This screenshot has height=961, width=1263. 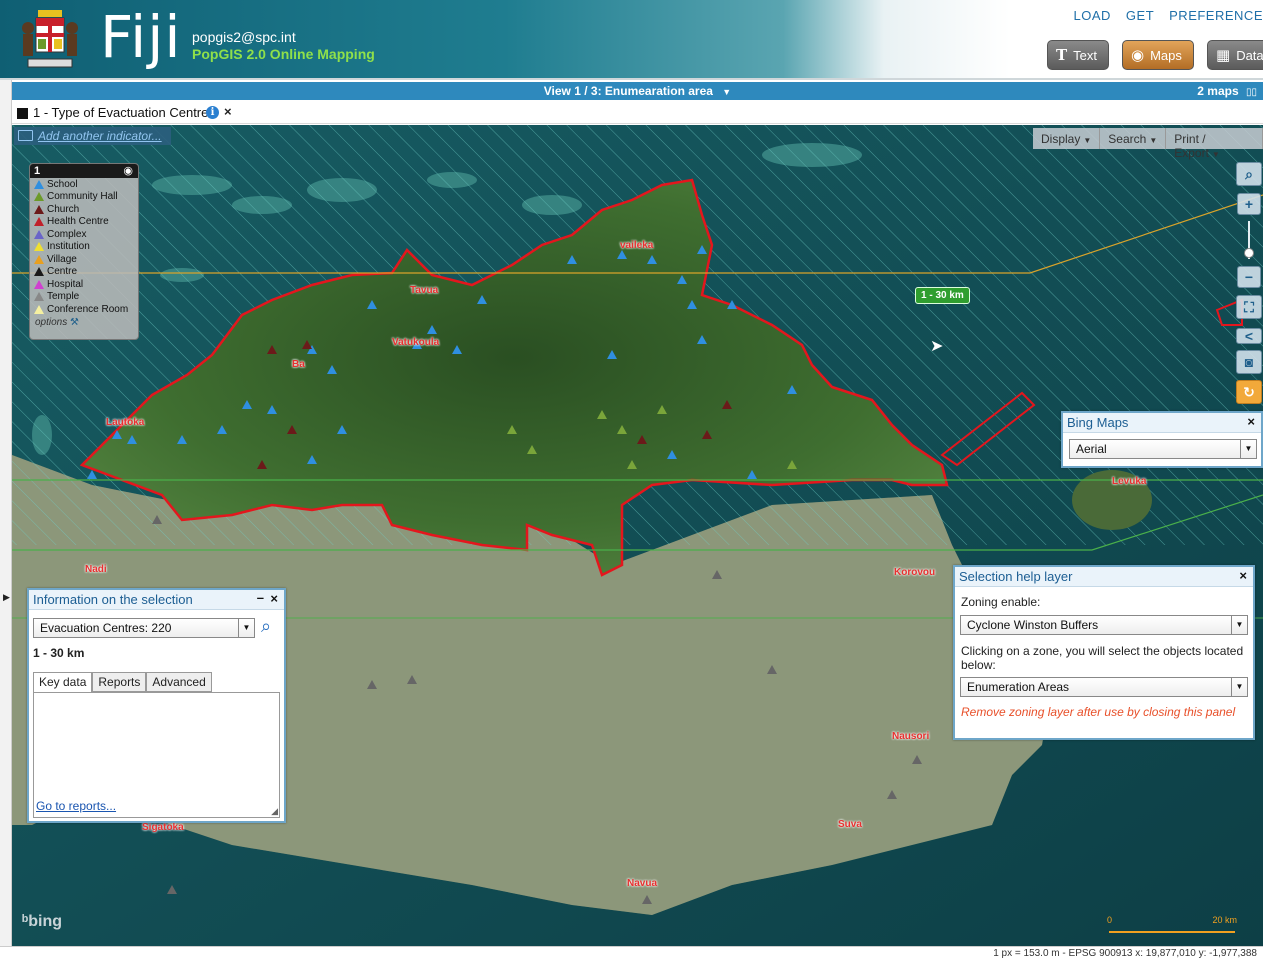 I want to click on place-label-ba: Ba, so click(x=298, y=364).